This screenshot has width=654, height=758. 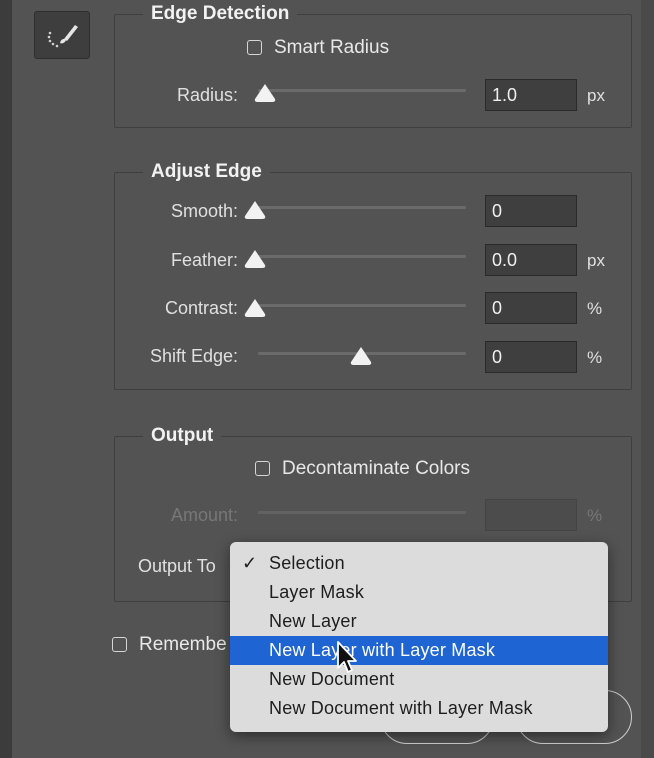 What do you see at coordinates (207, 95) in the screenshot?
I see `radius-label: Radius:` at bounding box center [207, 95].